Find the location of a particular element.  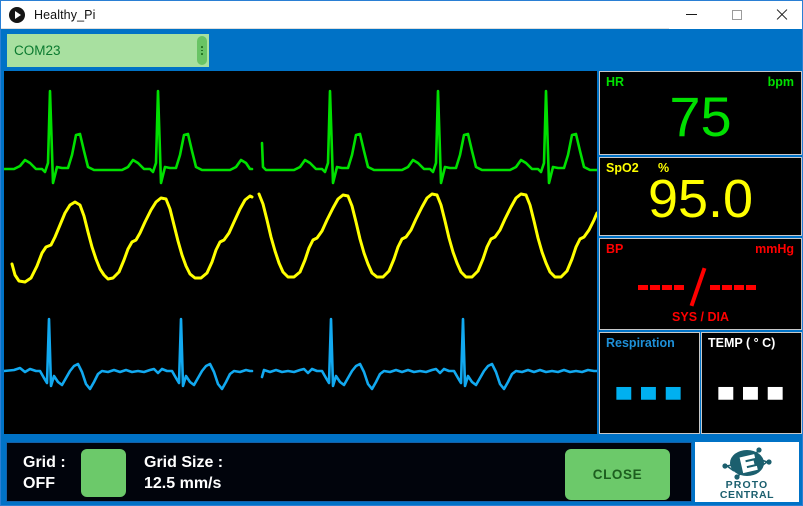

grid-size-value: 12.5 mm/s is located at coordinates (182, 484).